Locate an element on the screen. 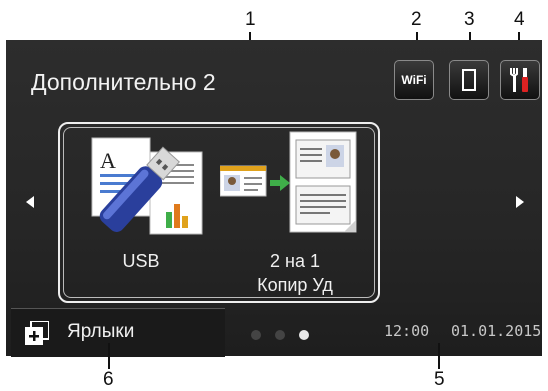 The height and width of the screenshot is (391, 548). id-copy-label-line1: 2 на 1 is located at coordinates (295, 261).